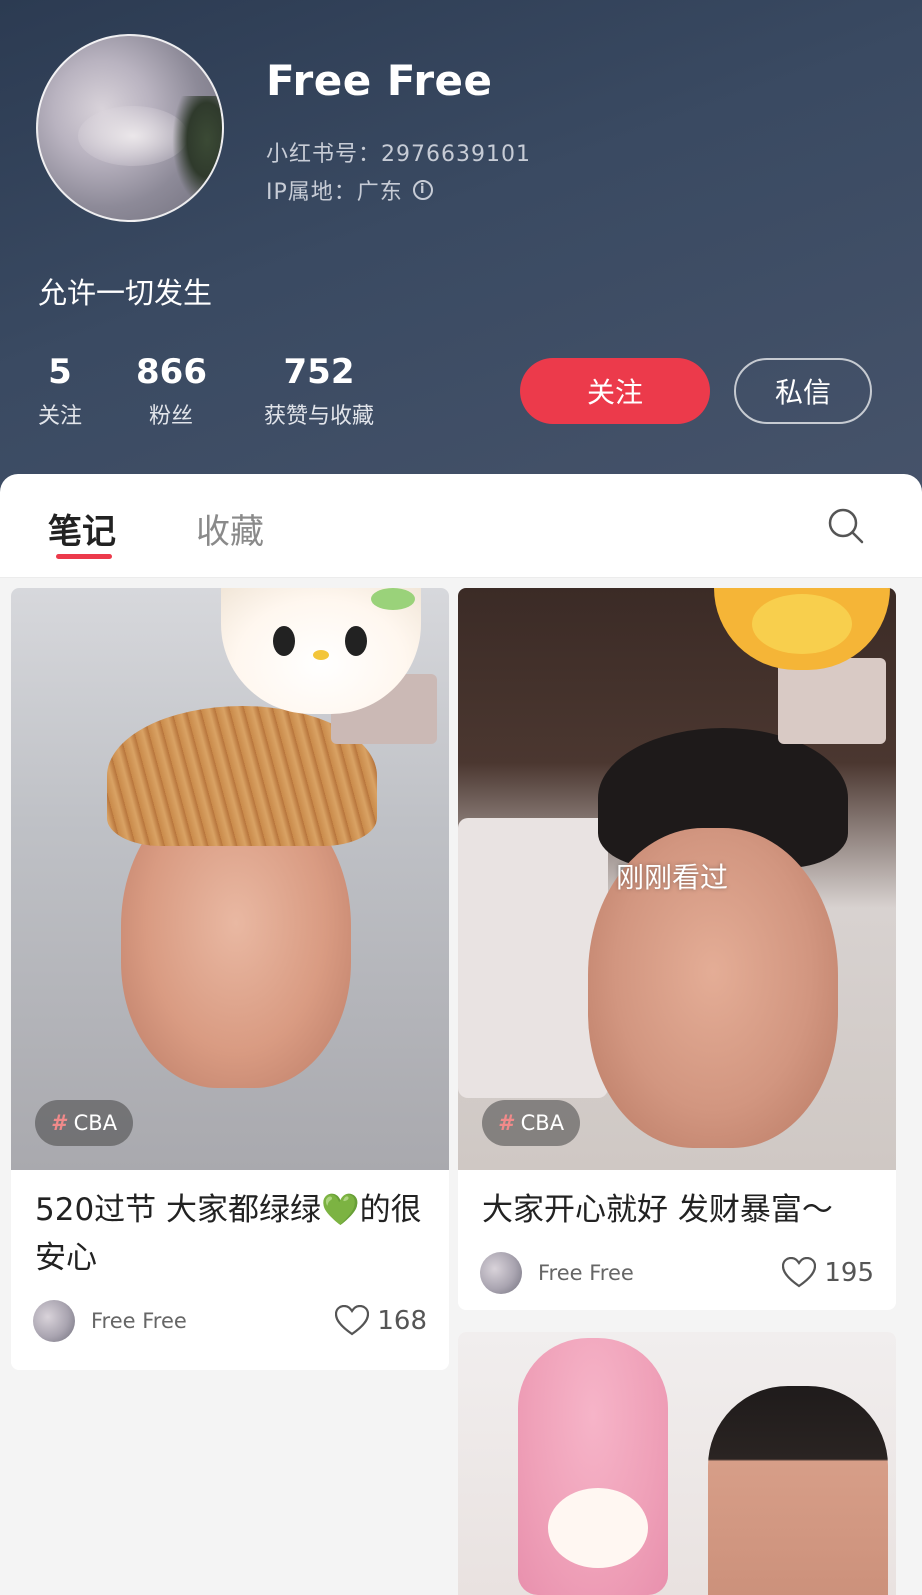  I want to click on profile-avatar, so click(130, 128).